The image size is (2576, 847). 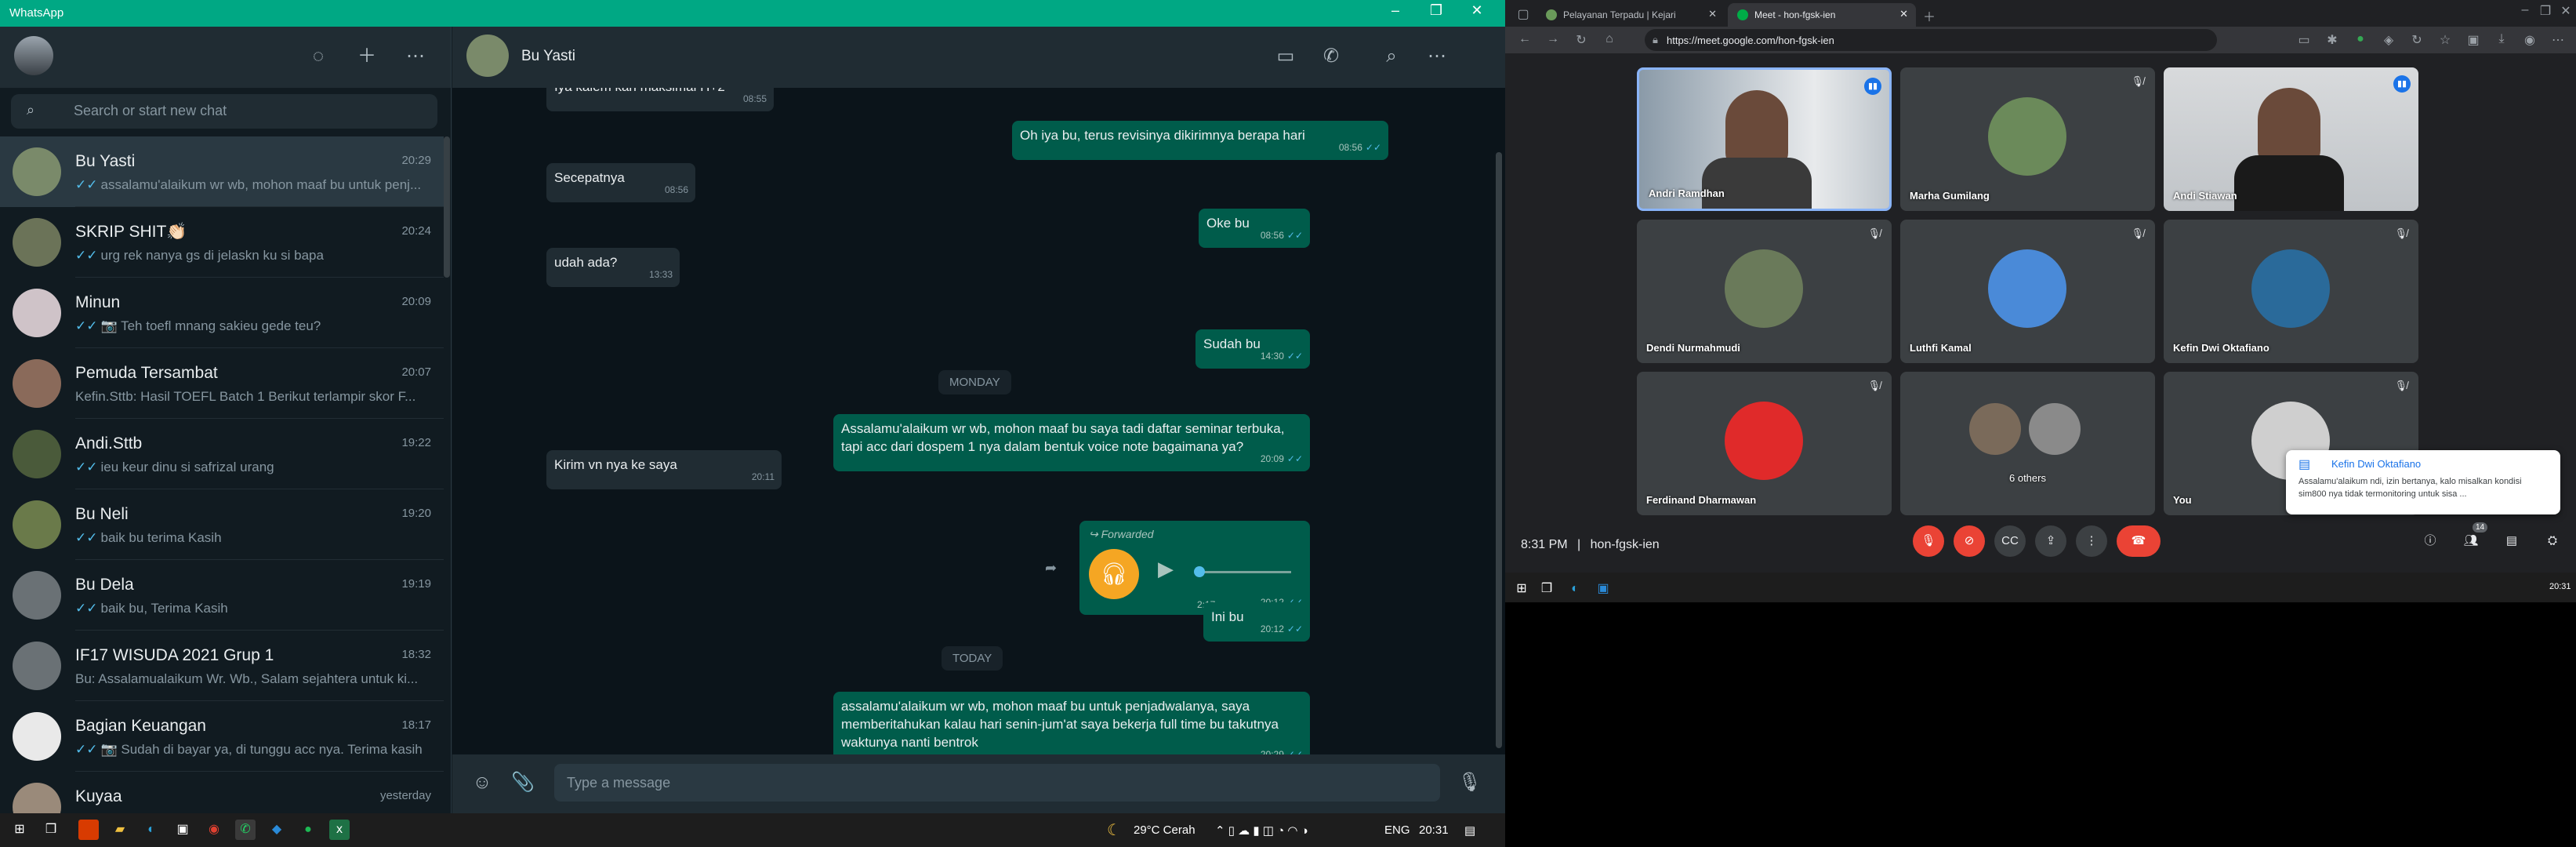 I want to click on forward-icon: ➦, so click(x=1051, y=568).